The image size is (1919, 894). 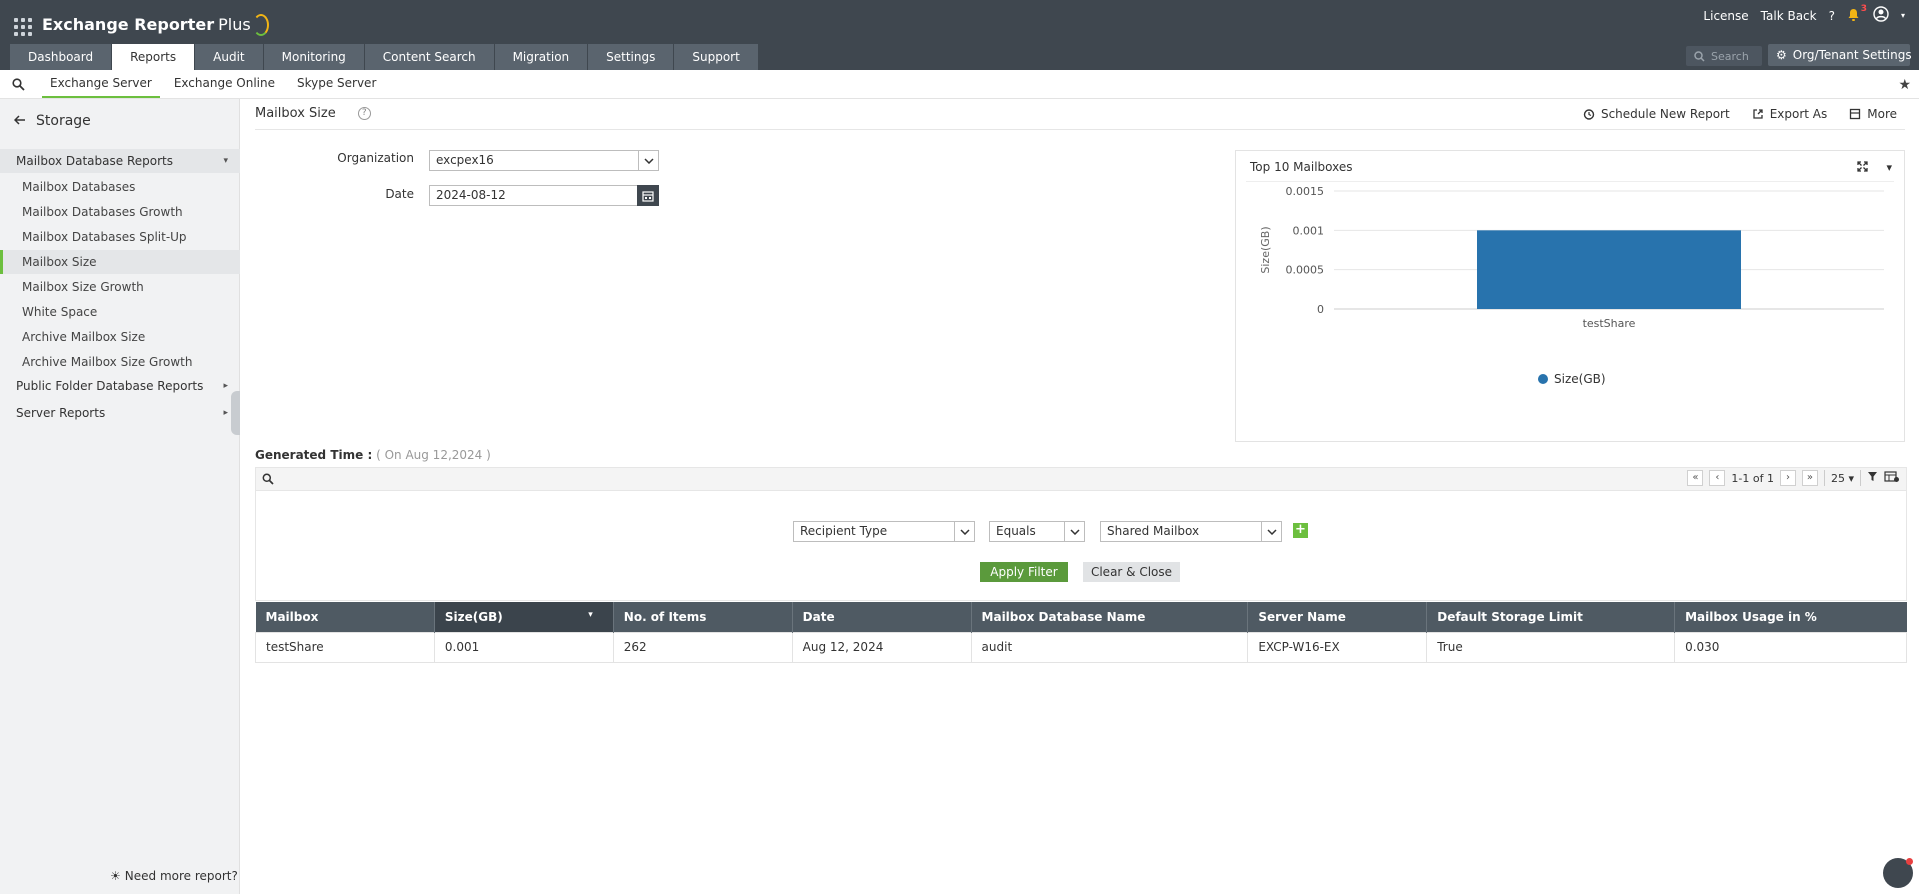 I want to click on export-as-button: Export As, so click(x=1789, y=114).